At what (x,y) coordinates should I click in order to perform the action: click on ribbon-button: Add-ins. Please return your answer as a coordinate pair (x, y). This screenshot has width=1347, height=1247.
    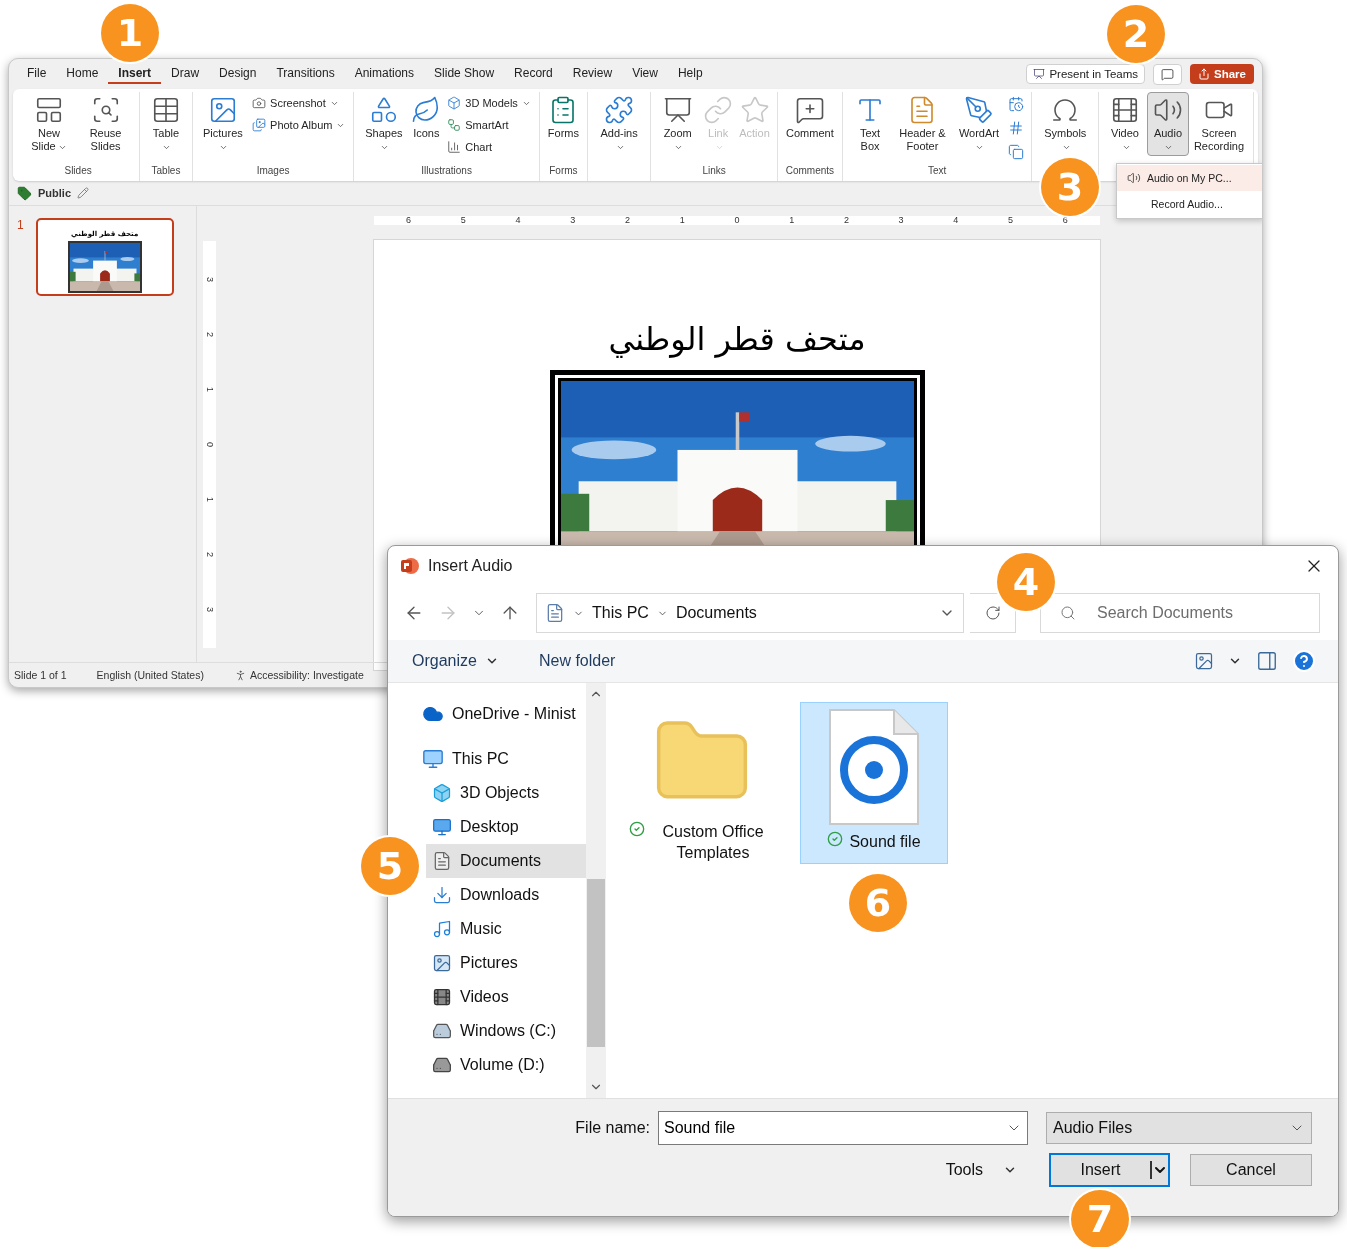
    Looking at the image, I should click on (619, 124).